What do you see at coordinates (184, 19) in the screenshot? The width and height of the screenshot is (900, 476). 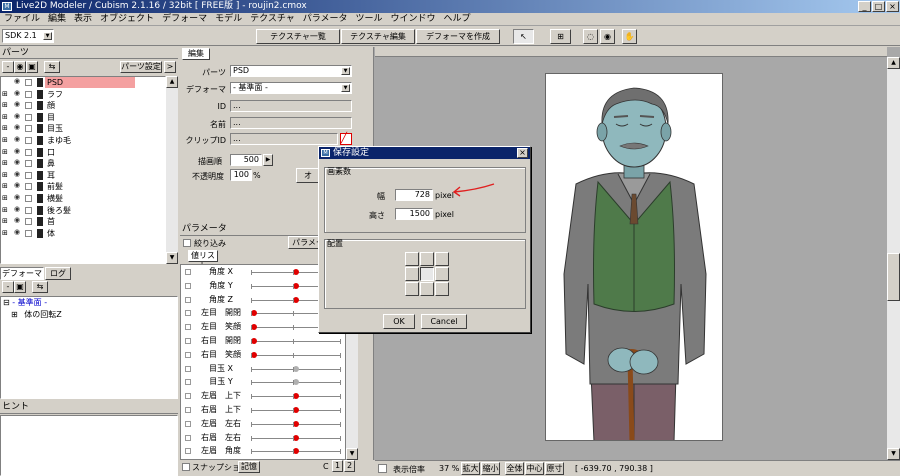 I see `menu-item-4: デフォーマ` at bounding box center [184, 19].